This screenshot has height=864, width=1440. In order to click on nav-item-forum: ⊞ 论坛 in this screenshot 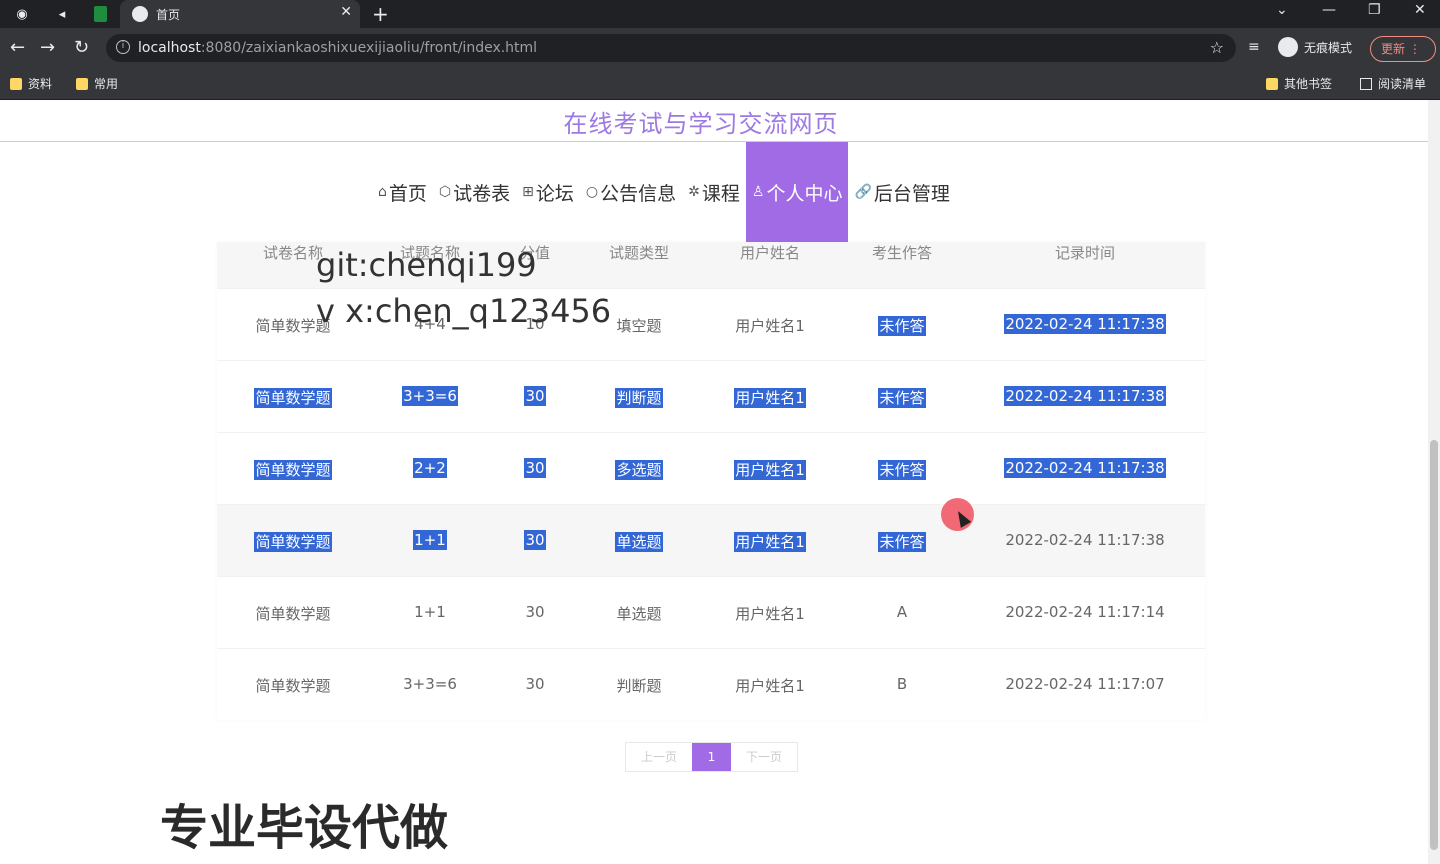, I will do `click(548, 192)`.